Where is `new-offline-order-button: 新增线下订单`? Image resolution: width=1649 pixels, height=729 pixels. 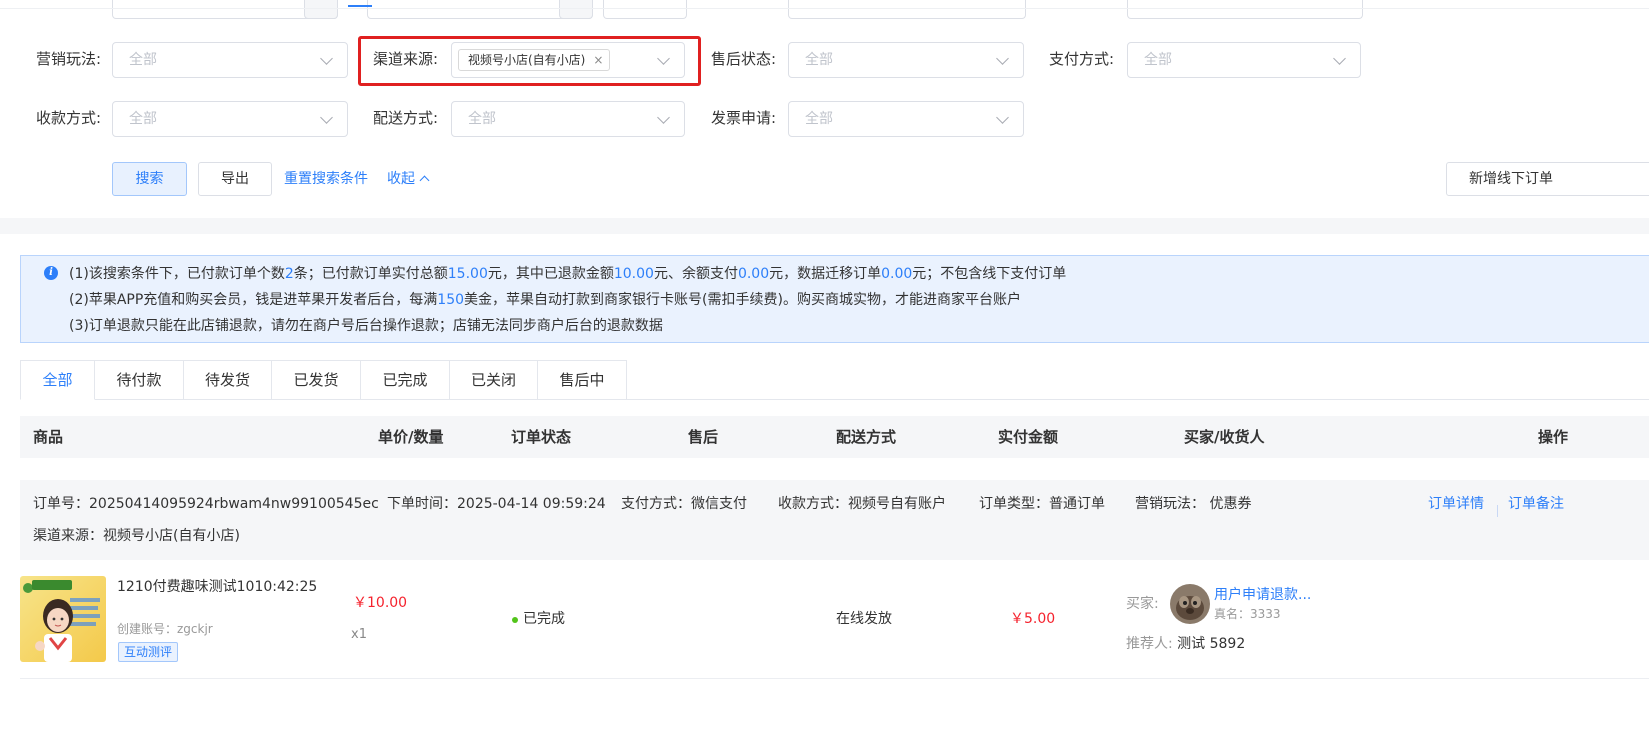 new-offline-order-button: 新增线下订单 is located at coordinates (1547, 179).